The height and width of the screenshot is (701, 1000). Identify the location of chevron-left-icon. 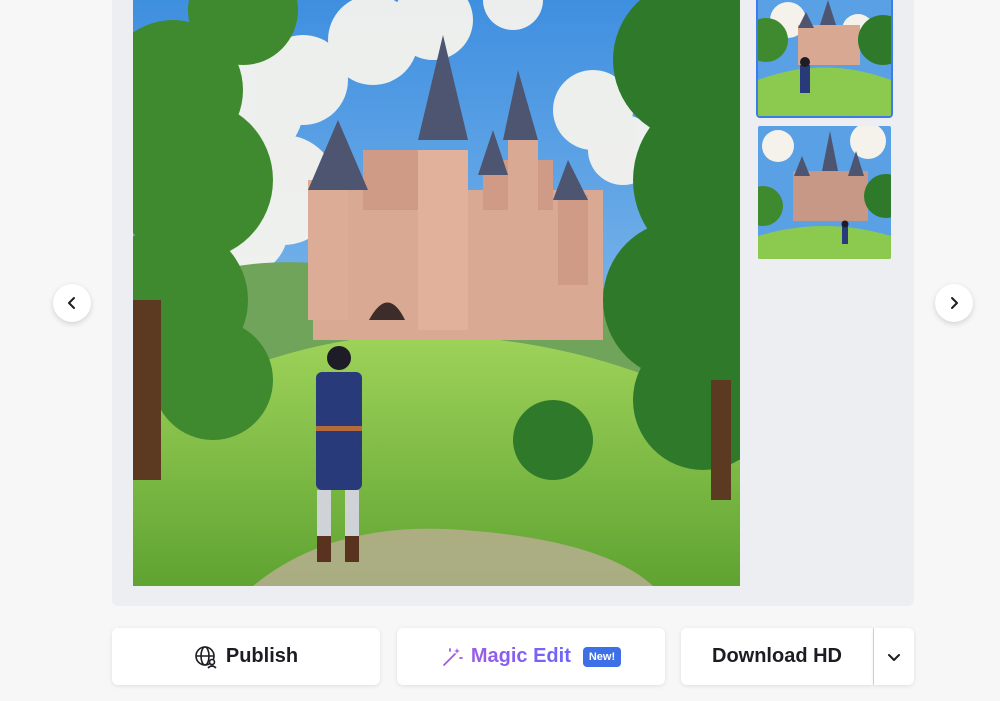
(72, 303).